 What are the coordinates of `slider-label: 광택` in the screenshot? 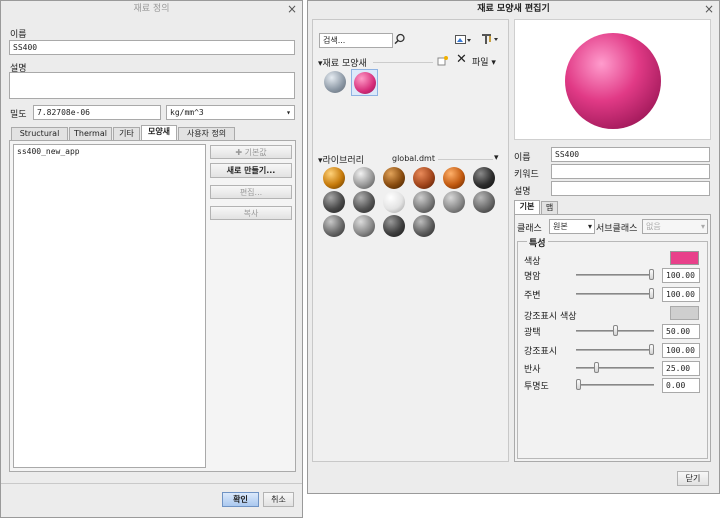 It's located at (532, 333).